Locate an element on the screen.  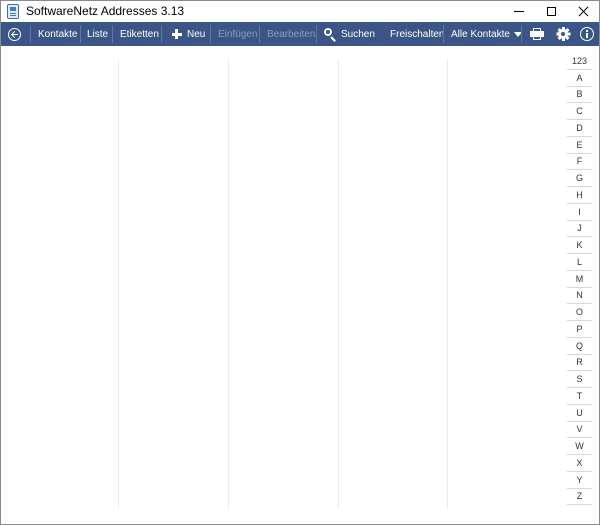
back-arrow-icon is located at coordinates (14, 34).